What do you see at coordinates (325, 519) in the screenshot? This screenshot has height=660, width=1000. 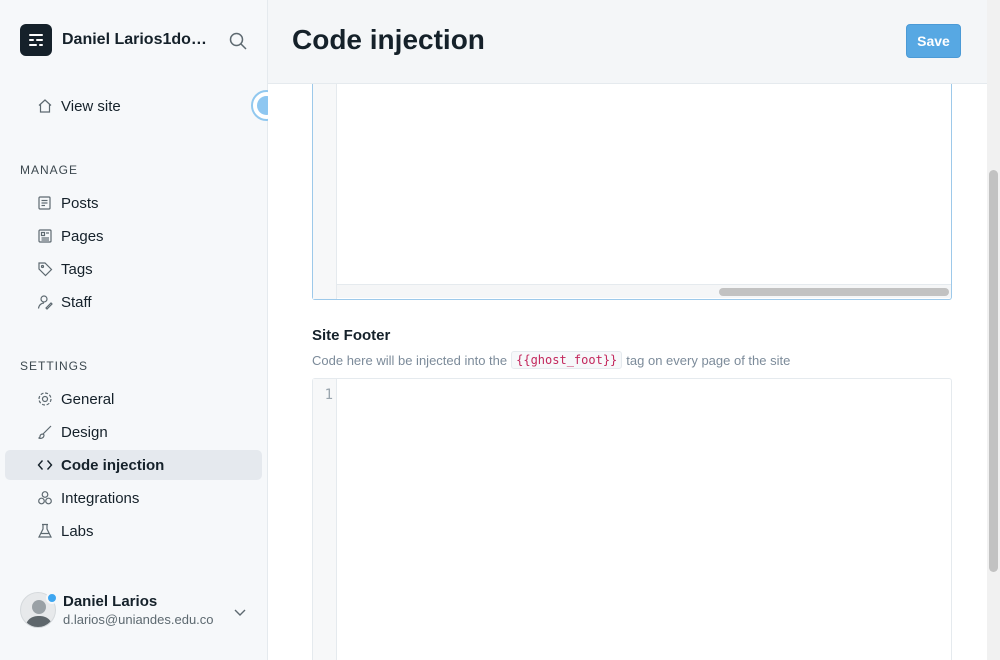 I see `editor-gutter: 1` at bounding box center [325, 519].